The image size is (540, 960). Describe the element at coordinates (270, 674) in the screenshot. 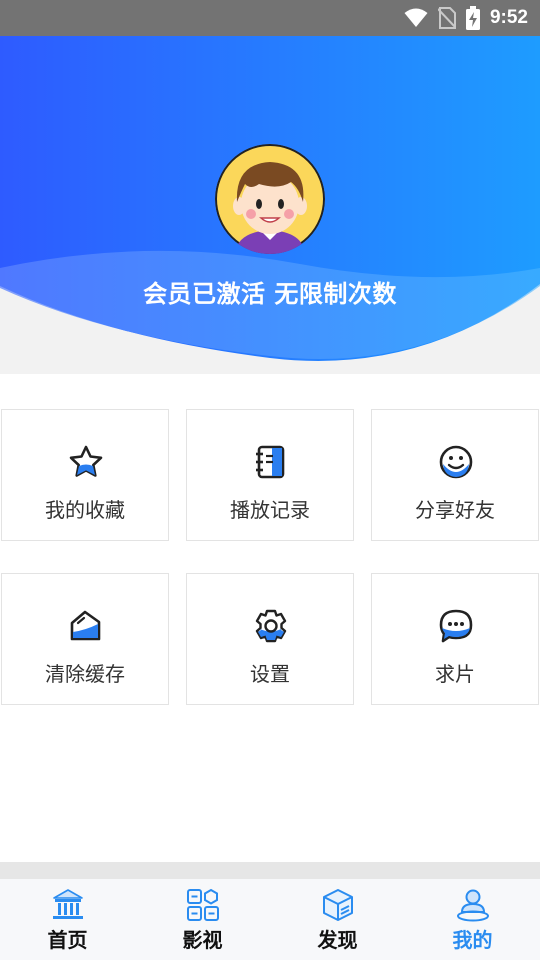

I see `menu-item-label: 设置` at that location.